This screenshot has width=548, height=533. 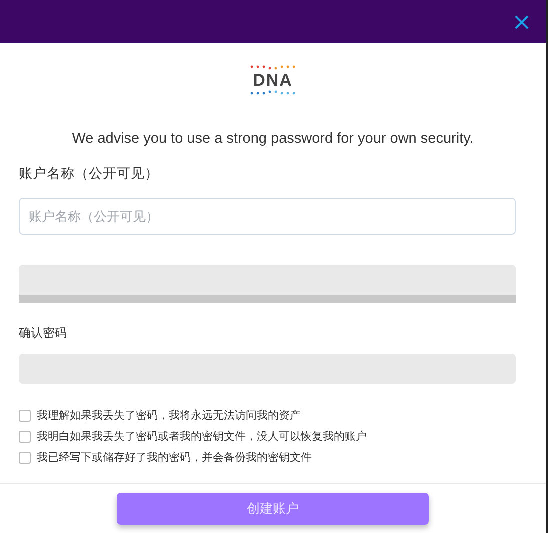 I want to click on agreement-text: 我明白如果我丢失了密码或者我的密钥文件，没人可以恢复我的账户, so click(x=202, y=437).